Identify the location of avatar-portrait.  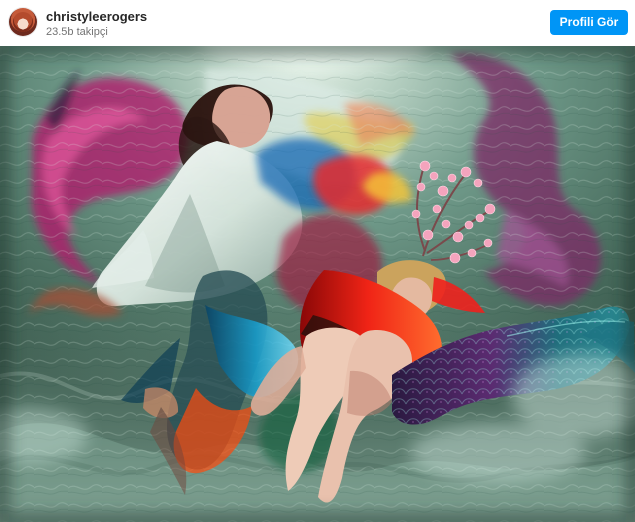
(23, 22).